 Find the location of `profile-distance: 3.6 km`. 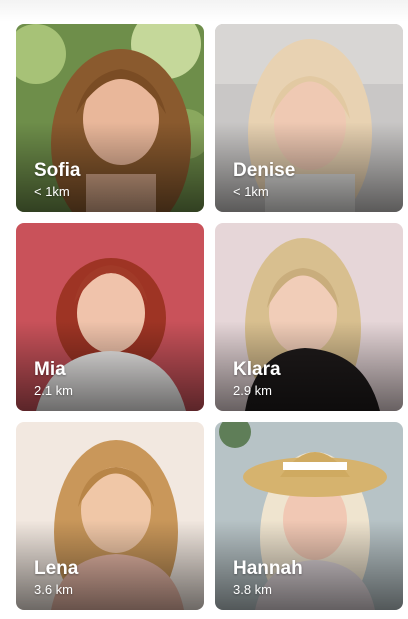

profile-distance: 3.6 km is located at coordinates (54, 589).